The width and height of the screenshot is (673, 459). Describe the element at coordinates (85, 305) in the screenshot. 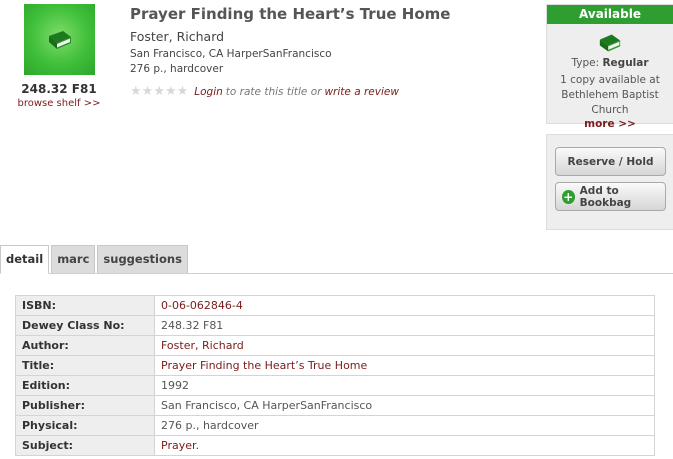

I see `detail-label: ISBN:` at that location.